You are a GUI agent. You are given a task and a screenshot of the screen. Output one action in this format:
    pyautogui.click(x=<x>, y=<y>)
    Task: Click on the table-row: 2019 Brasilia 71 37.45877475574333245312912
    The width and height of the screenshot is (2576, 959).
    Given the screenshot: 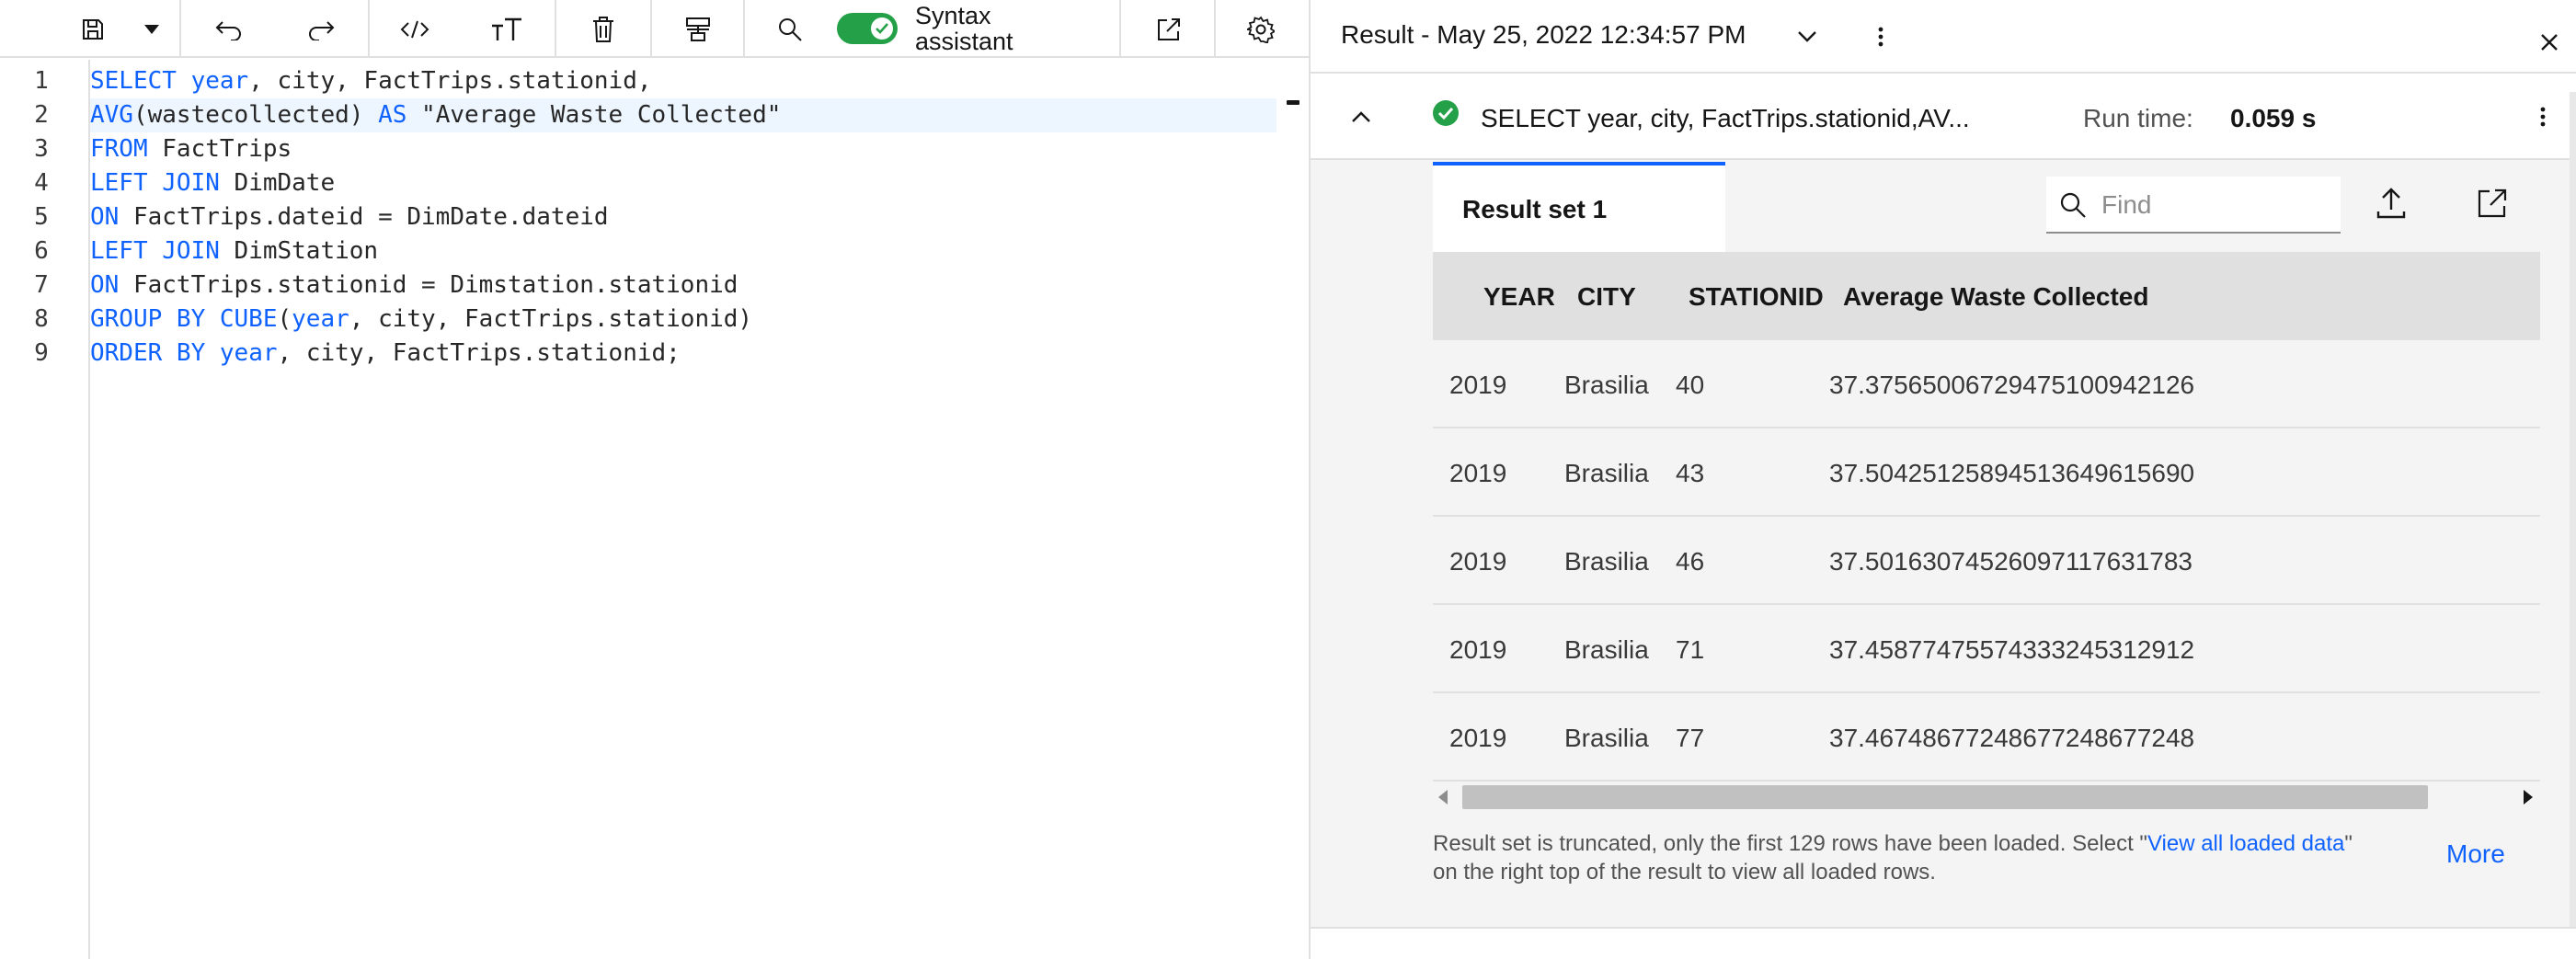 What is the action you would take?
    pyautogui.click(x=1987, y=649)
    